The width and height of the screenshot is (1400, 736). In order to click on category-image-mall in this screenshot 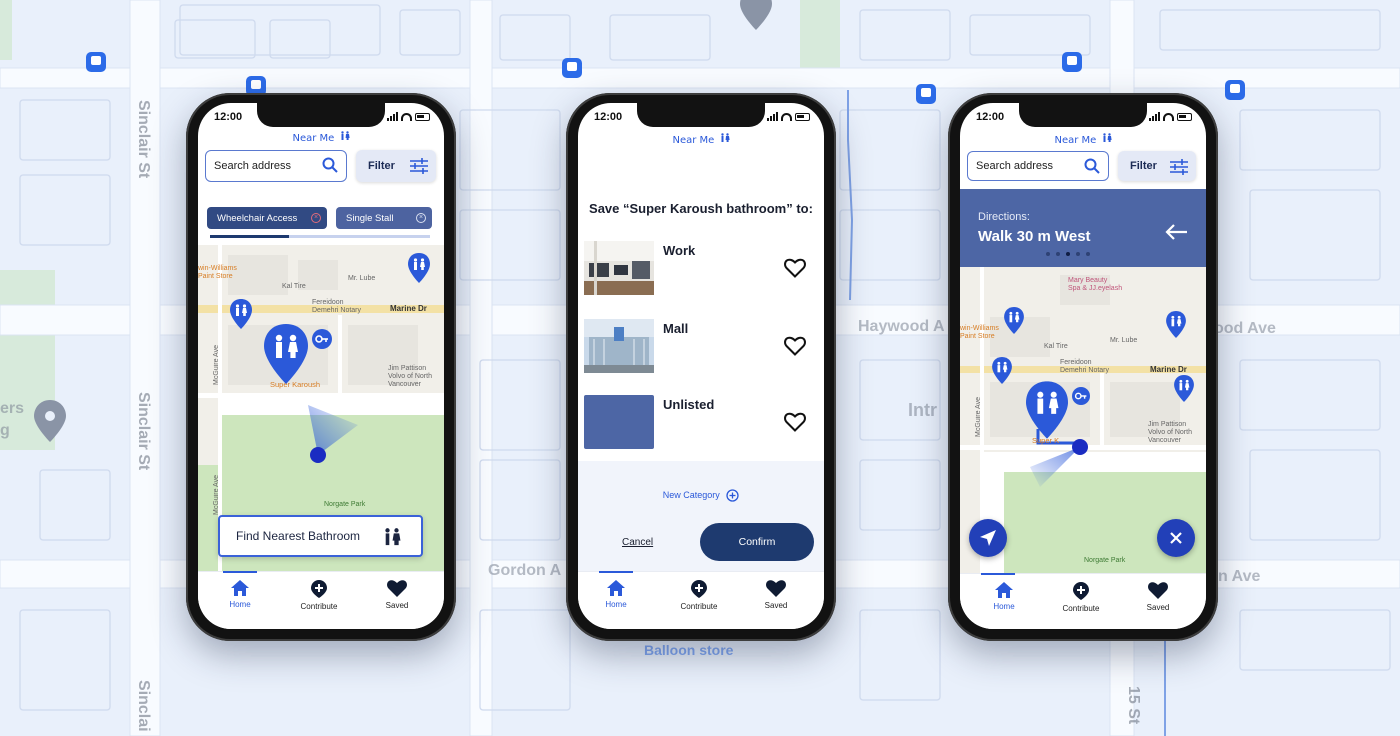, I will do `click(619, 346)`.